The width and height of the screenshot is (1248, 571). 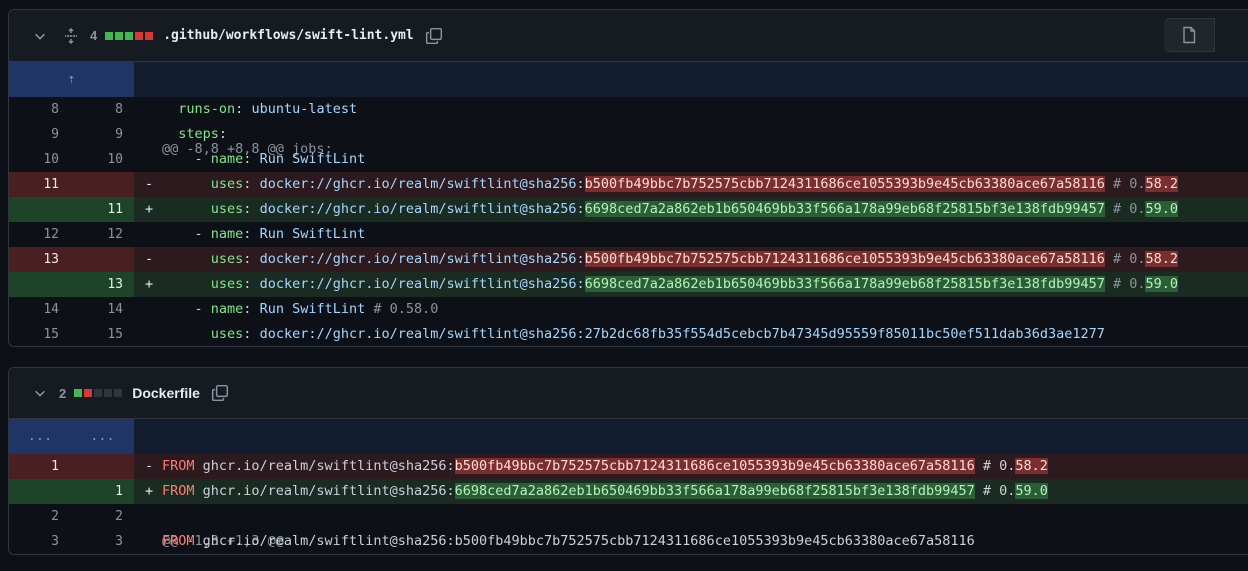 What do you see at coordinates (288, 35) in the screenshot?
I see `file-name: .github/workflows/swift-lint.yml` at bounding box center [288, 35].